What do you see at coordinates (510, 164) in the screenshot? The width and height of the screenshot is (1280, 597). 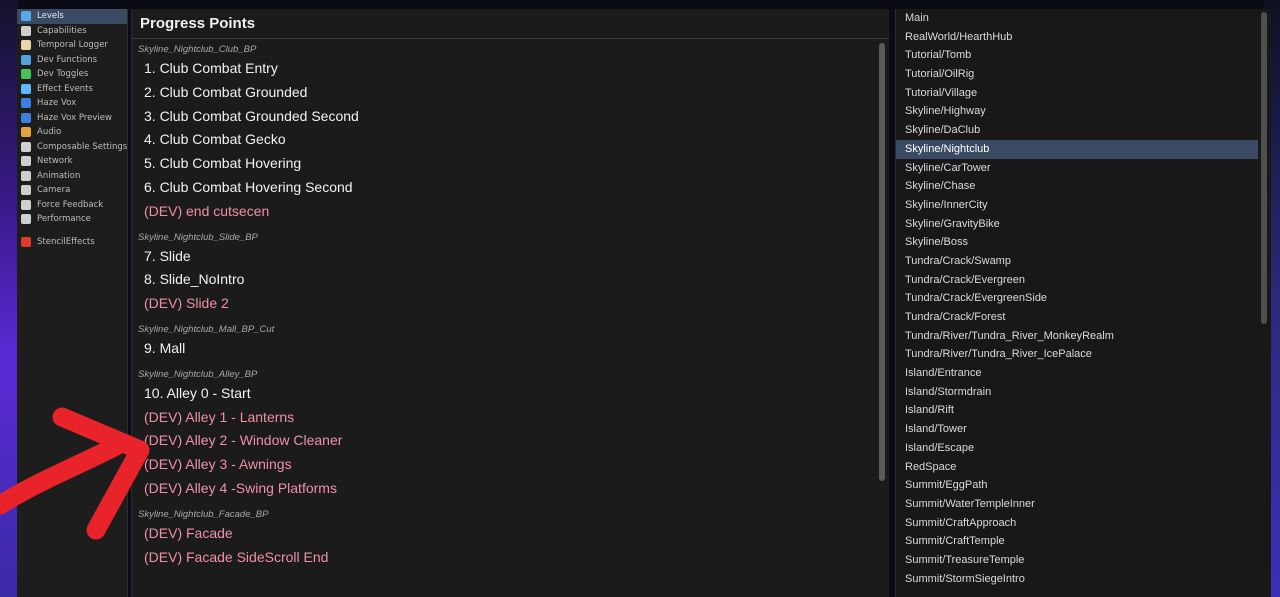 I see `progress-point: 5. Club Combat Hovering` at bounding box center [510, 164].